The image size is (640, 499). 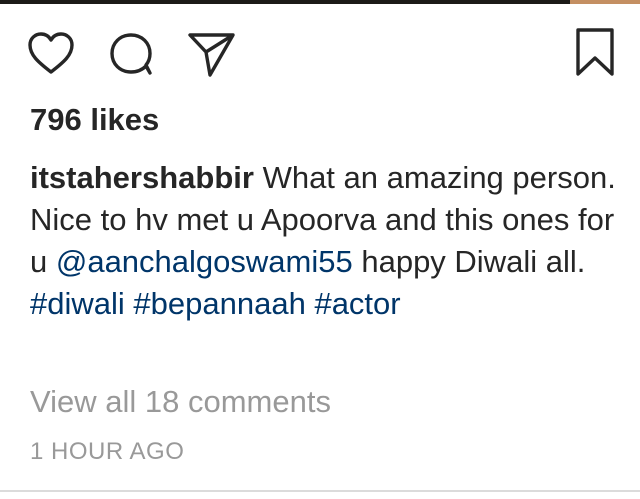 I want to click on caption-hashtag: #actor, so click(x=357, y=303).